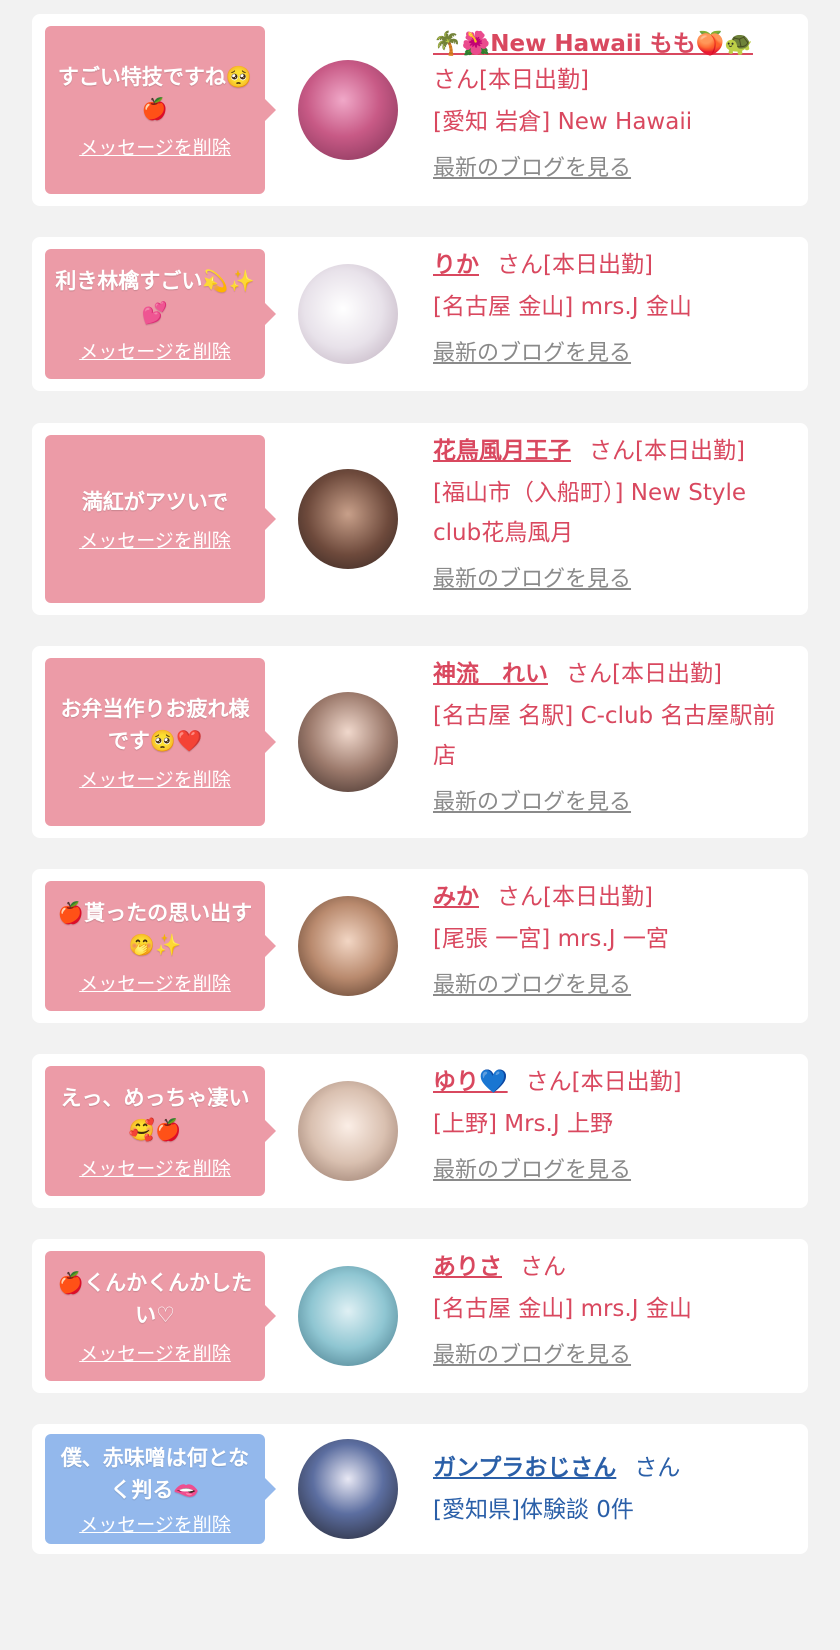  I want to click on message-bubble: 🍎くんかくんかしたい♡ メッセージを削除, so click(160, 1316).